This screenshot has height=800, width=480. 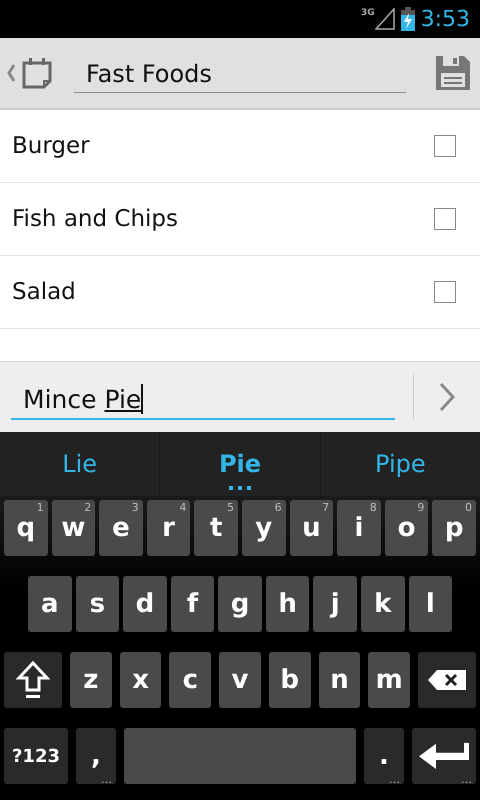 I want to click on letter-key: b, so click(x=289, y=680).